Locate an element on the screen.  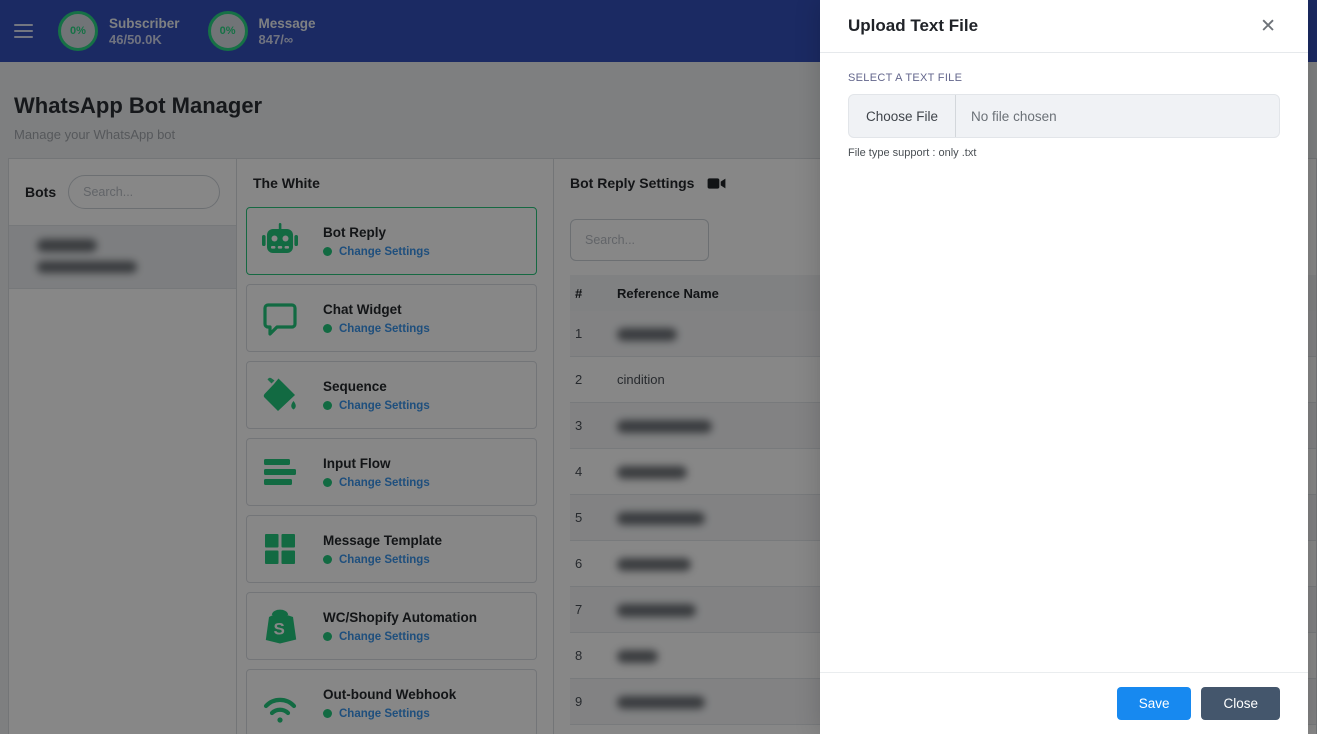
choose-file-button: Choose File is located at coordinates (903, 116).